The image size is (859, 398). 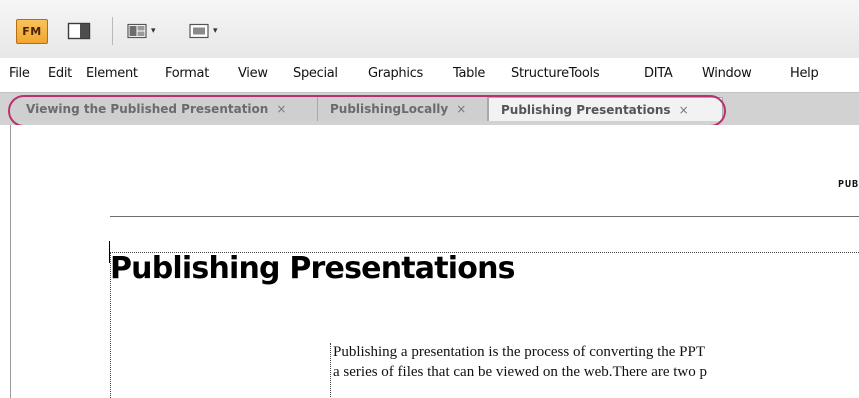 What do you see at coordinates (199, 31) in the screenshot?
I see `screen-mode-icon` at bounding box center [199, 31].